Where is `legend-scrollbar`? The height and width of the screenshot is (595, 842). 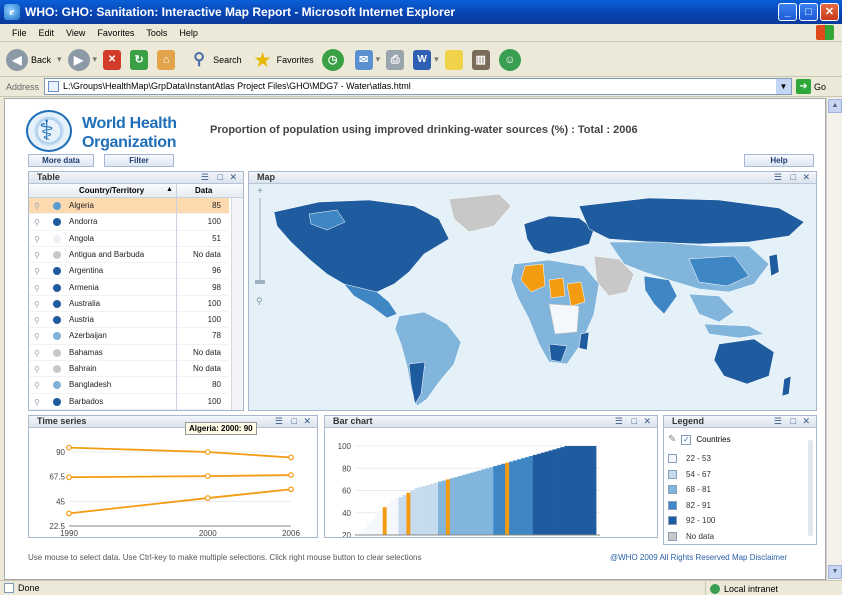
legend-scrollbar is located at coordinates (810, 488).